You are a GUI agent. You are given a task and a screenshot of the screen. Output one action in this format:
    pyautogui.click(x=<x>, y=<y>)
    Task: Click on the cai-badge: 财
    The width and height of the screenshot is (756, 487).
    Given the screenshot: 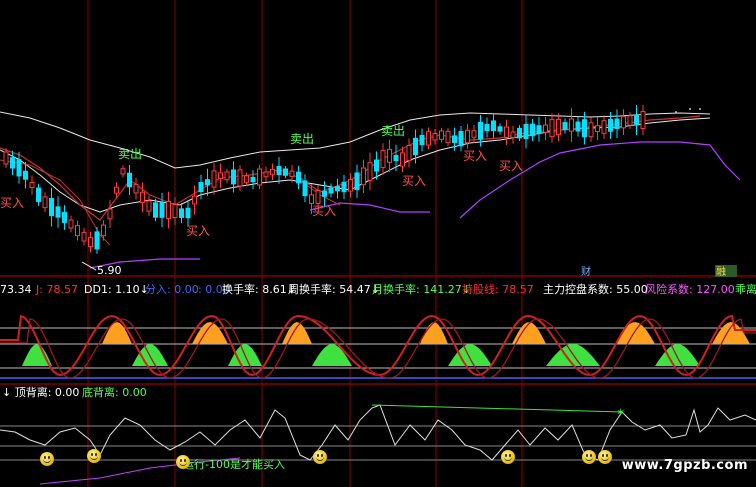 What is the action you would take?
    pyautogui.click(x=586, y=271)
    